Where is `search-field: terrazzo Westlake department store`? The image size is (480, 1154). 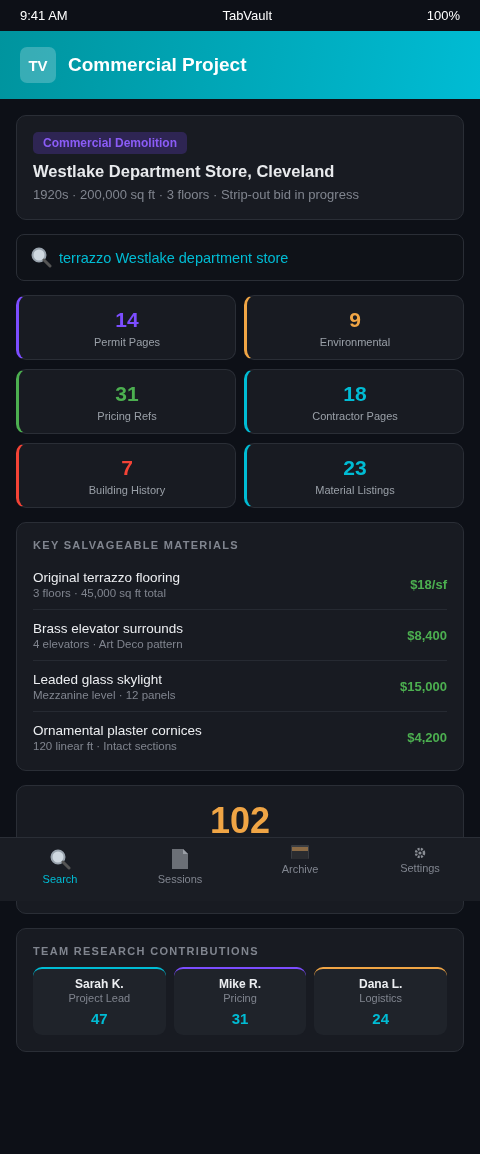 search-field: terrazzo Westlake department store is located at coordinates (240, 257).